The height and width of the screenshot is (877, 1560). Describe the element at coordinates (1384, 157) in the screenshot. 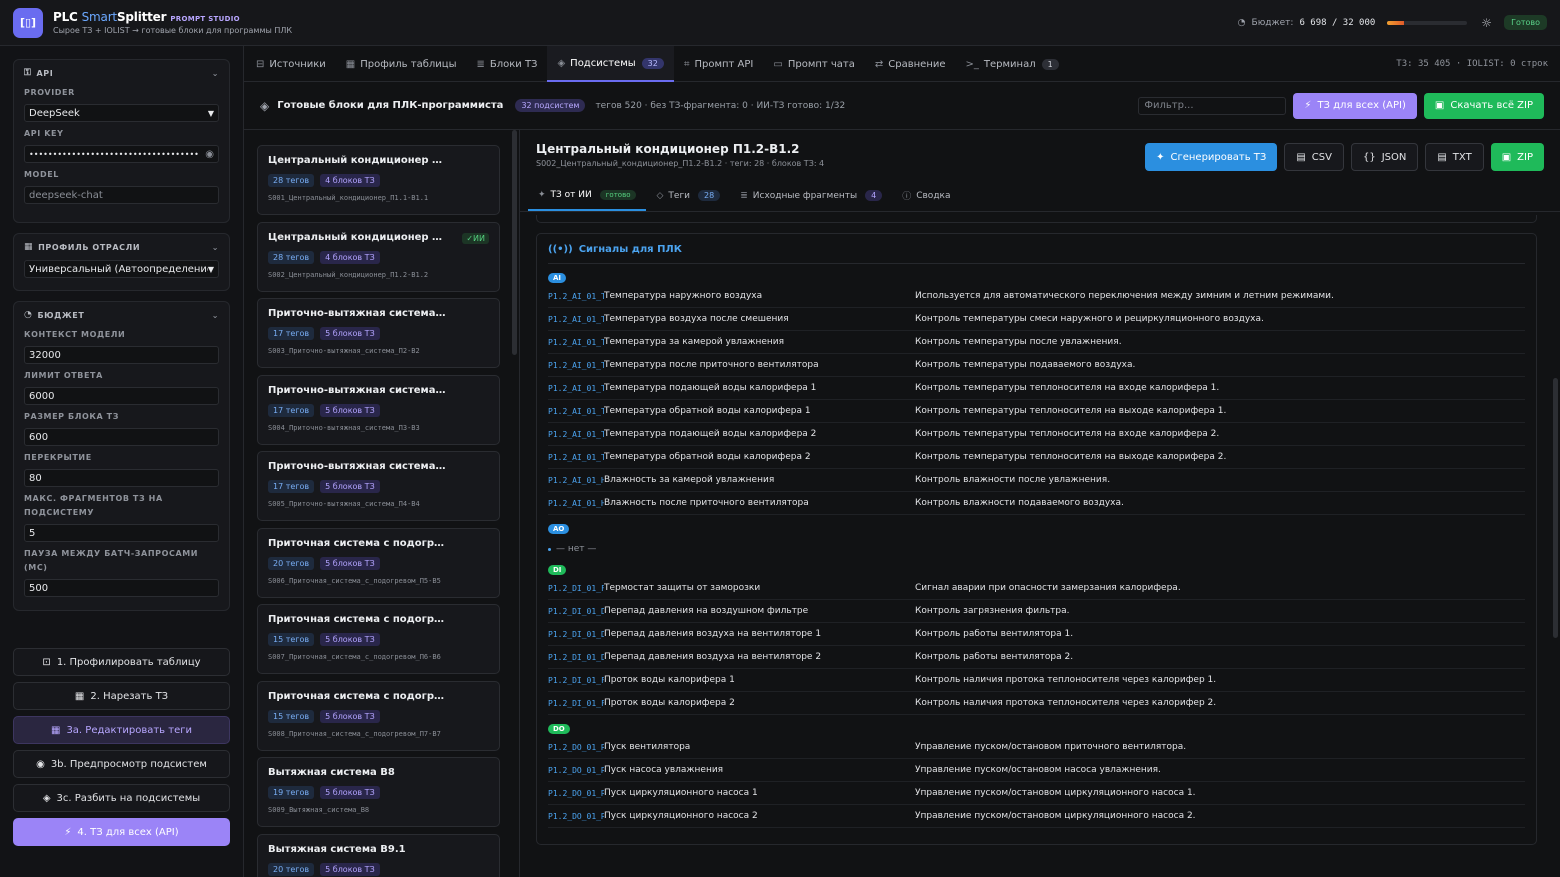

I see `json-button: {} JSON` at that location.